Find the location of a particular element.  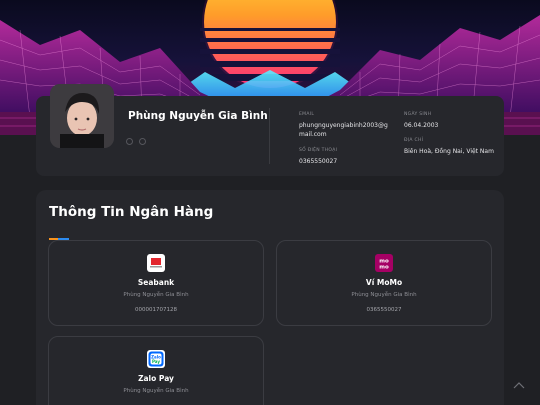

birthday-value: 06.04.2003 is located at coordinates (421, 125).